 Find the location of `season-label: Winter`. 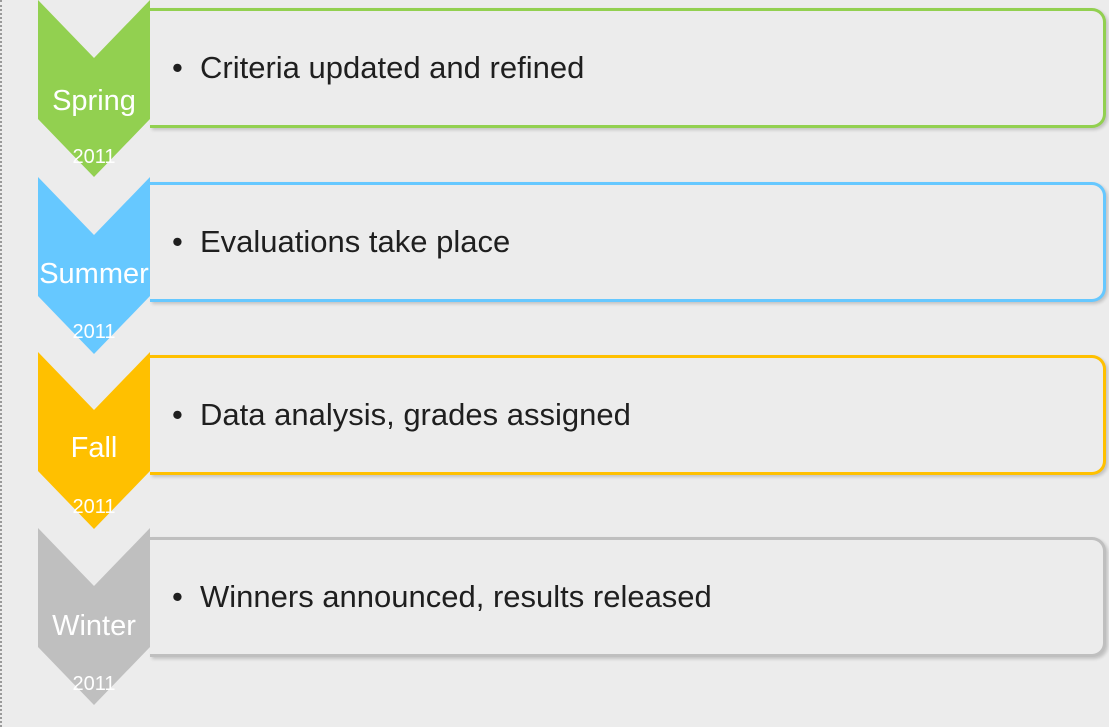

season-label: Winter is located at coordinates (94, 626).